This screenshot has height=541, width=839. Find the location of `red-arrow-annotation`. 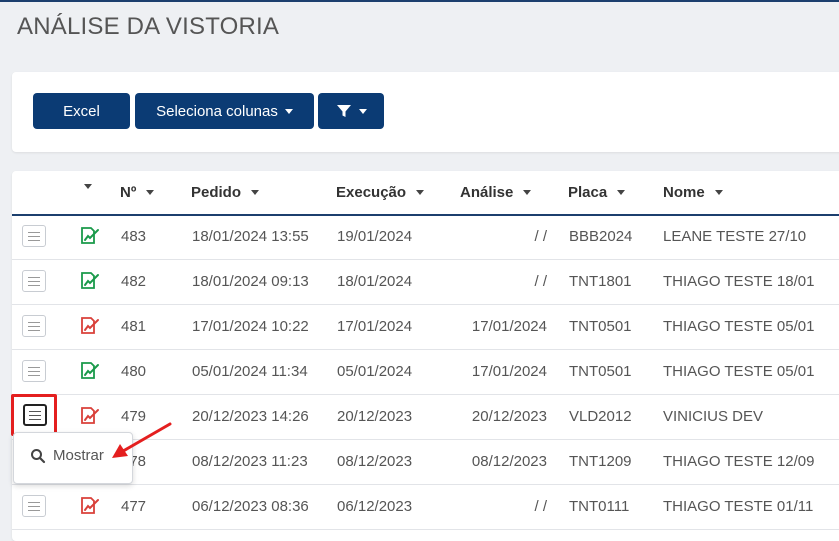

red-arrow-annotation is located at coordinates (142, 440).